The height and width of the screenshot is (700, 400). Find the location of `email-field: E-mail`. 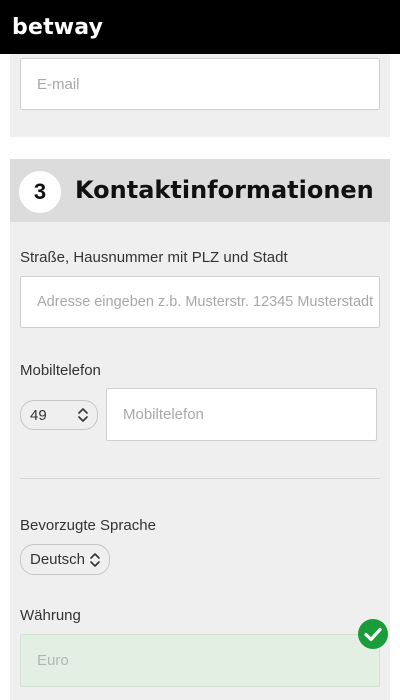

email-field: E-mail is located at coordinates (200, 84).